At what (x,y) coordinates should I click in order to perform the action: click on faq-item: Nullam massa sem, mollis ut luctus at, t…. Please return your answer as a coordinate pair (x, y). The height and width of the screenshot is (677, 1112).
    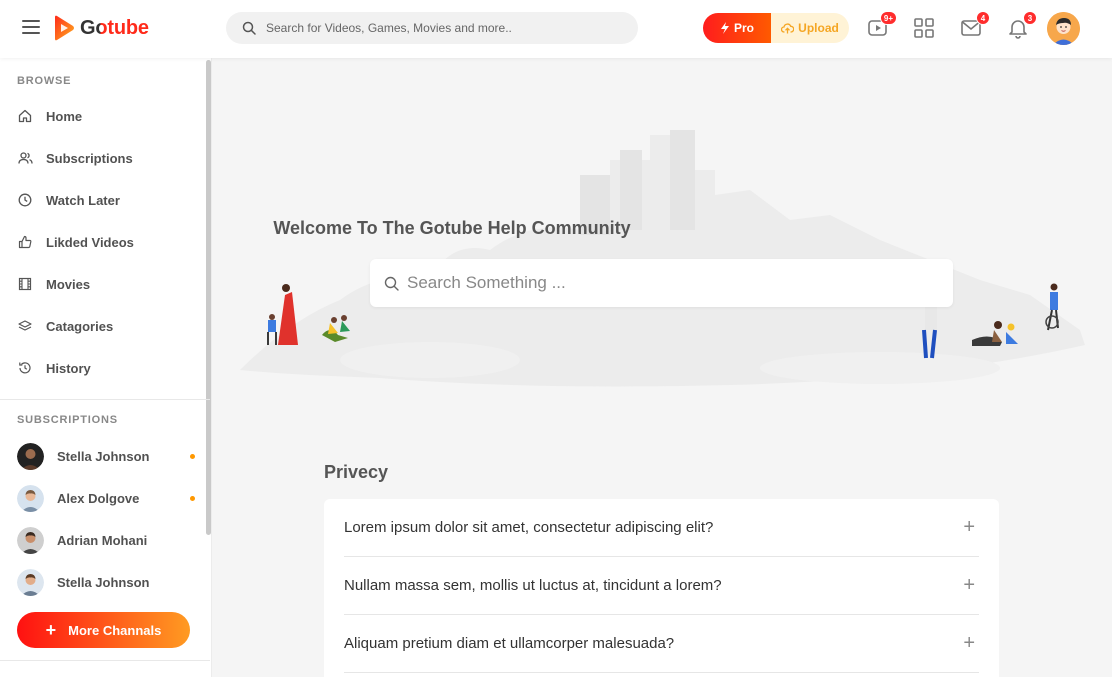
    Looking at the image, I should click on (661, 586).